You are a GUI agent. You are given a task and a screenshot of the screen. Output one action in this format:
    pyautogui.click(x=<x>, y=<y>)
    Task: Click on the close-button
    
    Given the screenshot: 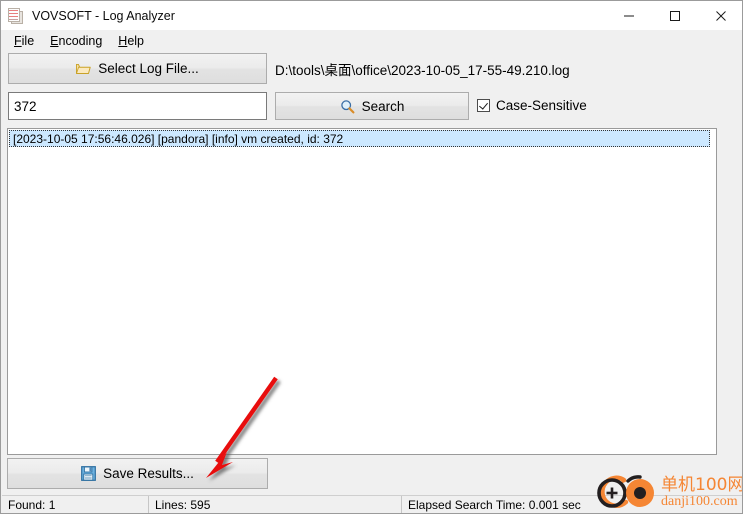 What is the action you would take?
    pyautogui.click(x=720, y=15)
    